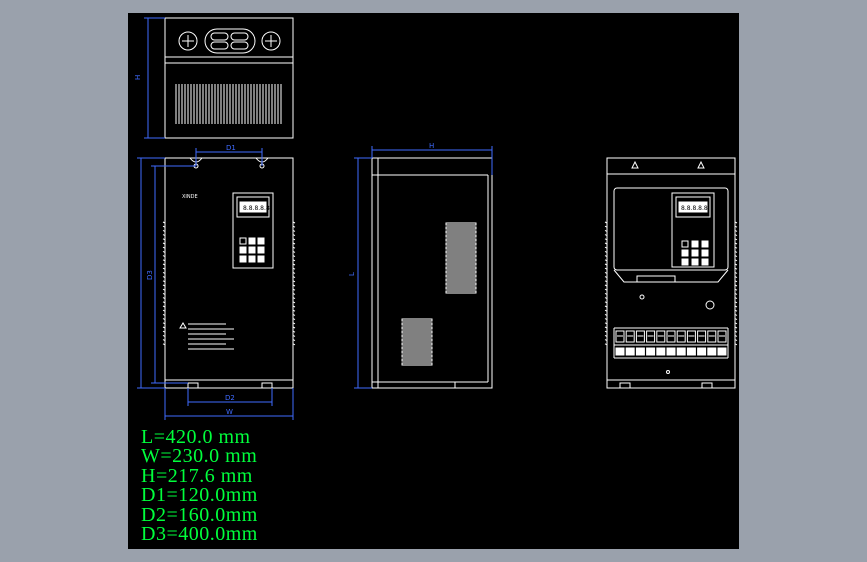 This screenshot has width=867, height=562. What do you see at coordinates (352, 274) in the screenshot?
I see `dim-label-l: L` at bounding box center [352, 274].